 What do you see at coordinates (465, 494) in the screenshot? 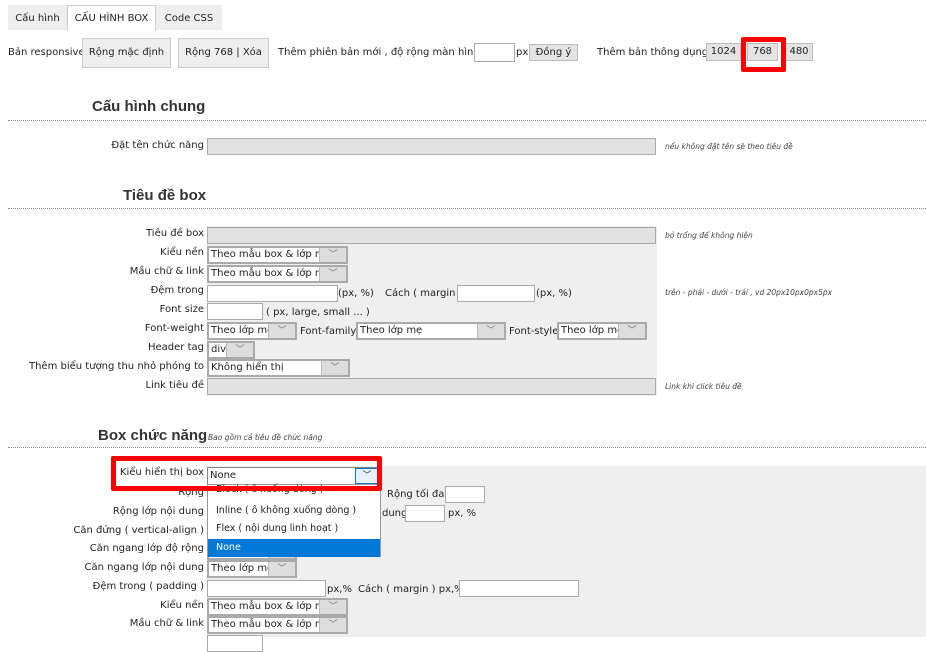
I see `max-width-input` at bounding box center [465, 494].